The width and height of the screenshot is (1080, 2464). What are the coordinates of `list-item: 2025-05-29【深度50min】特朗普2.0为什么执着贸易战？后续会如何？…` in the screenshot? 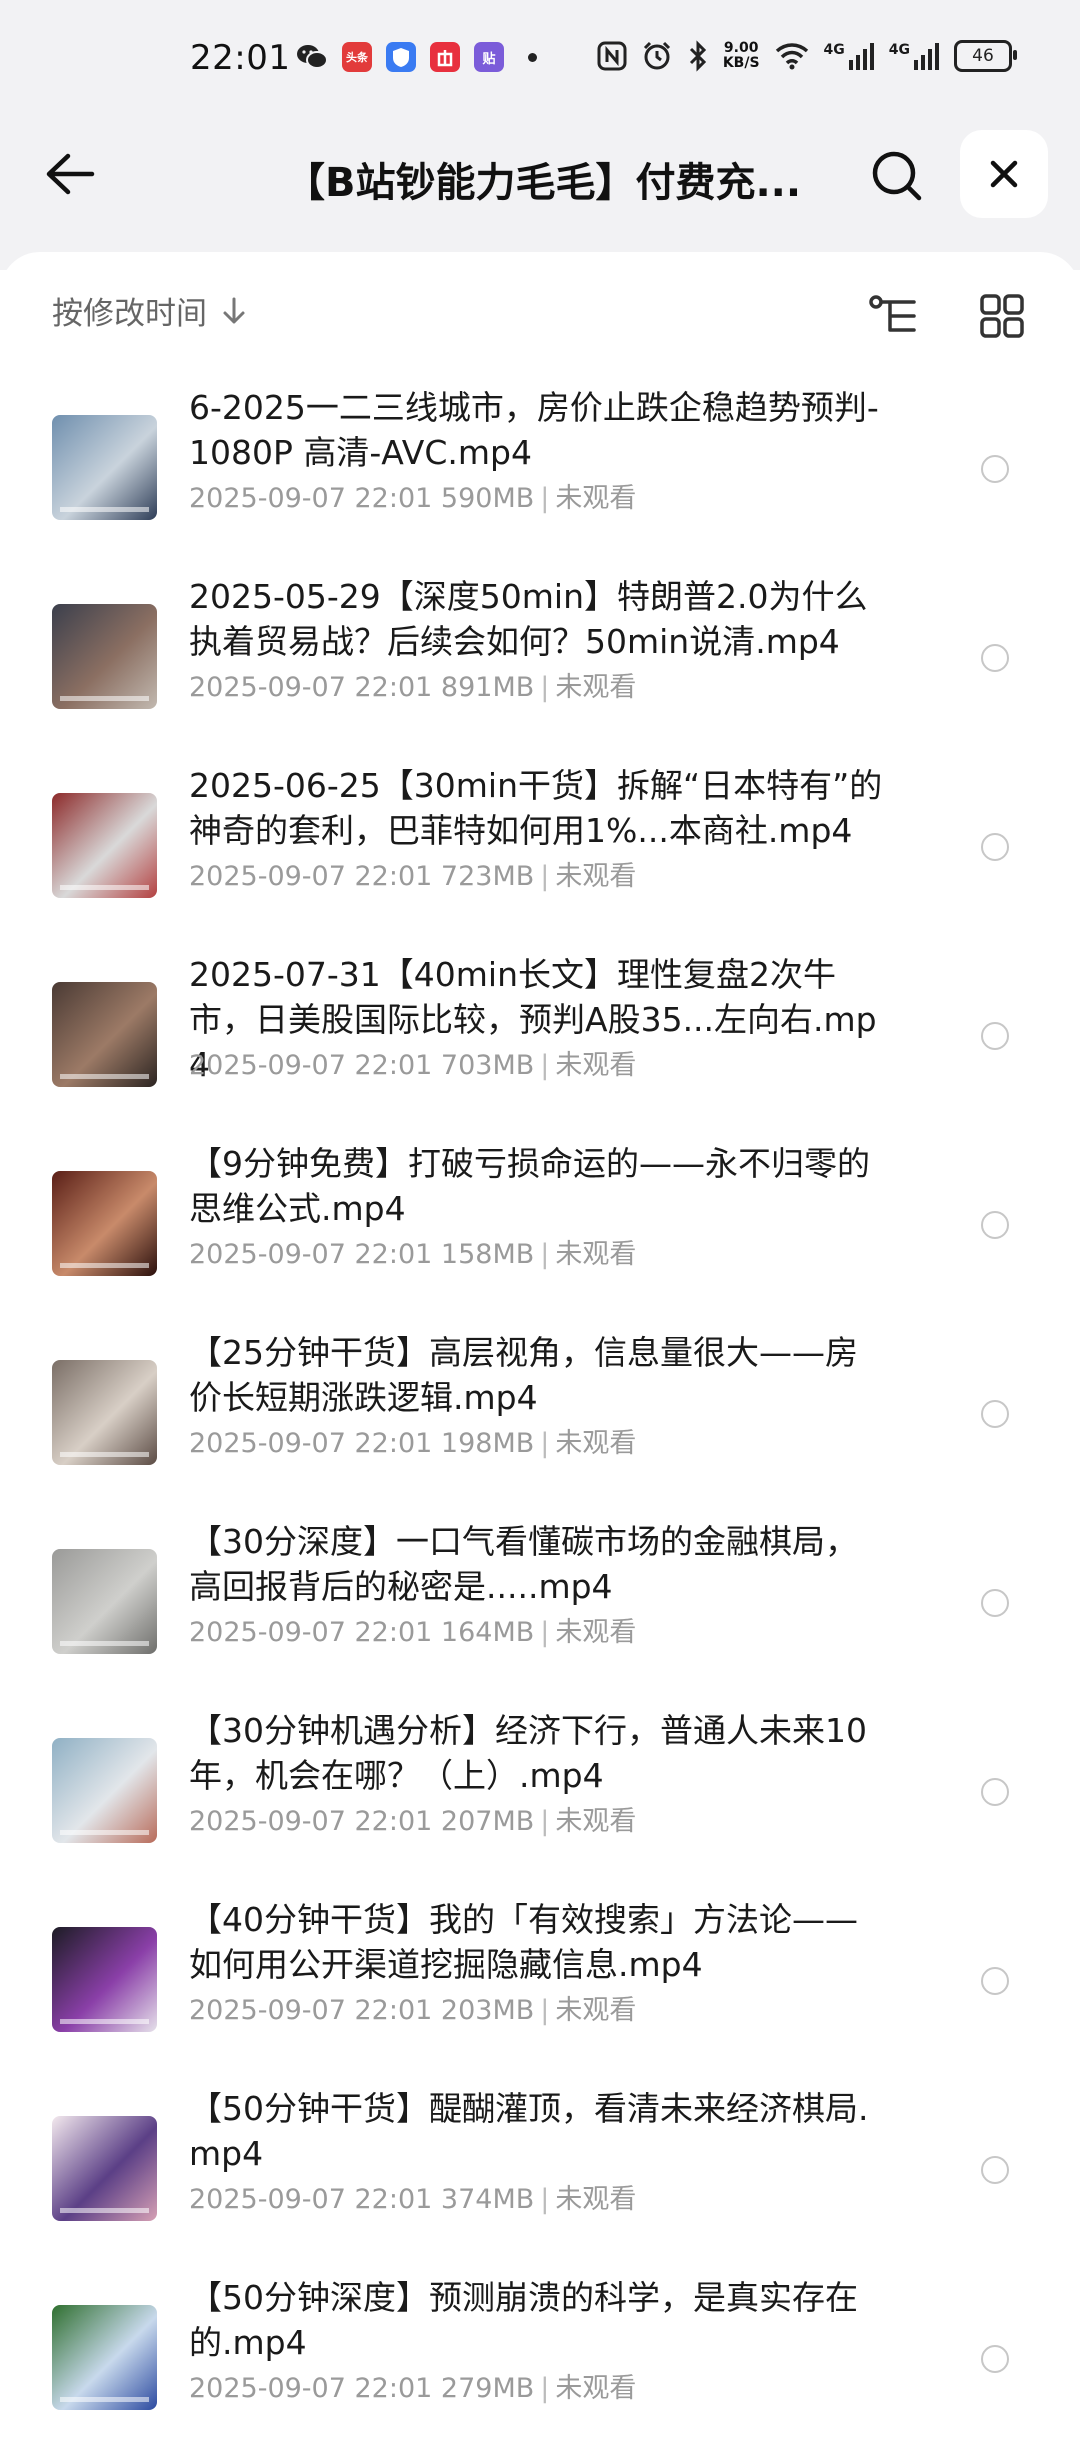 It's located at (540, 668).